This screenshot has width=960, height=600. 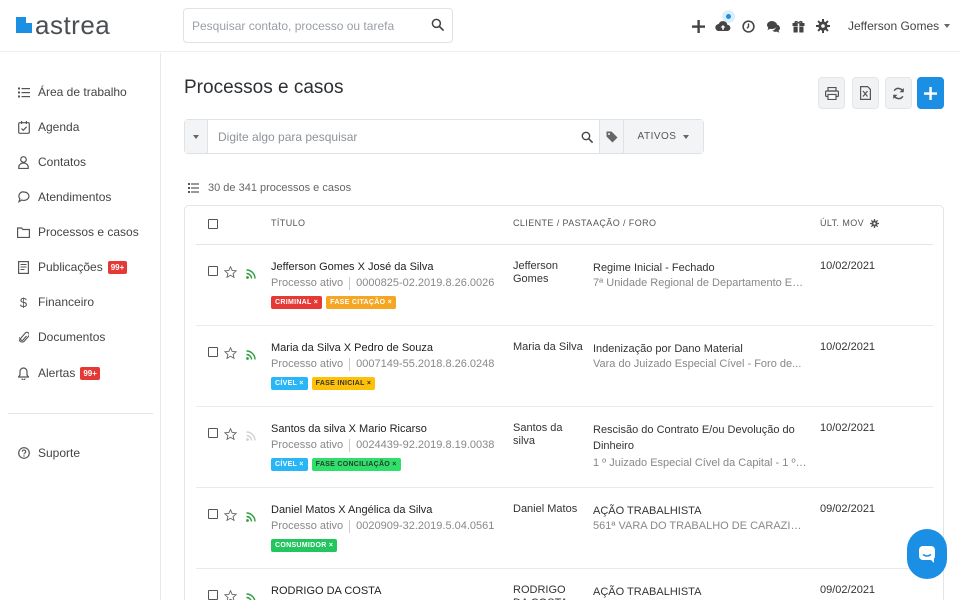 I want to click on tag-filter-button, so click(x=611, y=136).